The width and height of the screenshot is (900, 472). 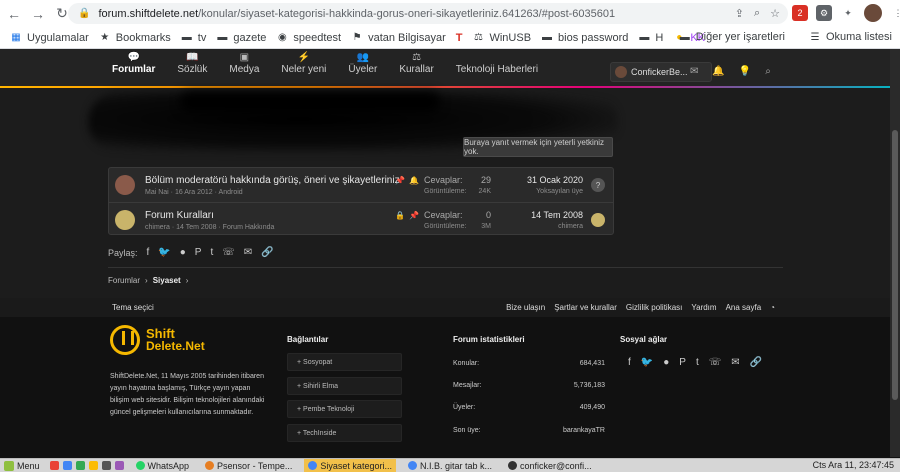 What do you see at coordinates (148, 280) in the screenshot?
I see `breadcrumb: Forumlar › Siyaset ›` at bounding box center [148, 280].